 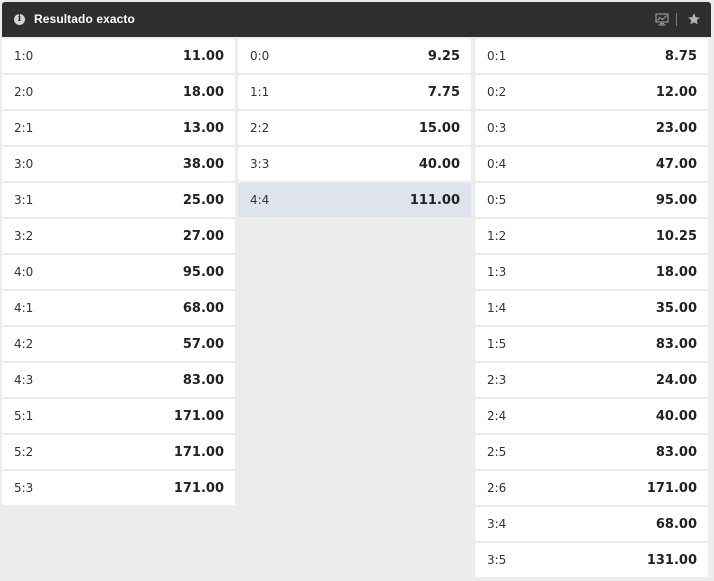 I want to click on odds-row: 5:1 171.00, so click(x=118, y=416).